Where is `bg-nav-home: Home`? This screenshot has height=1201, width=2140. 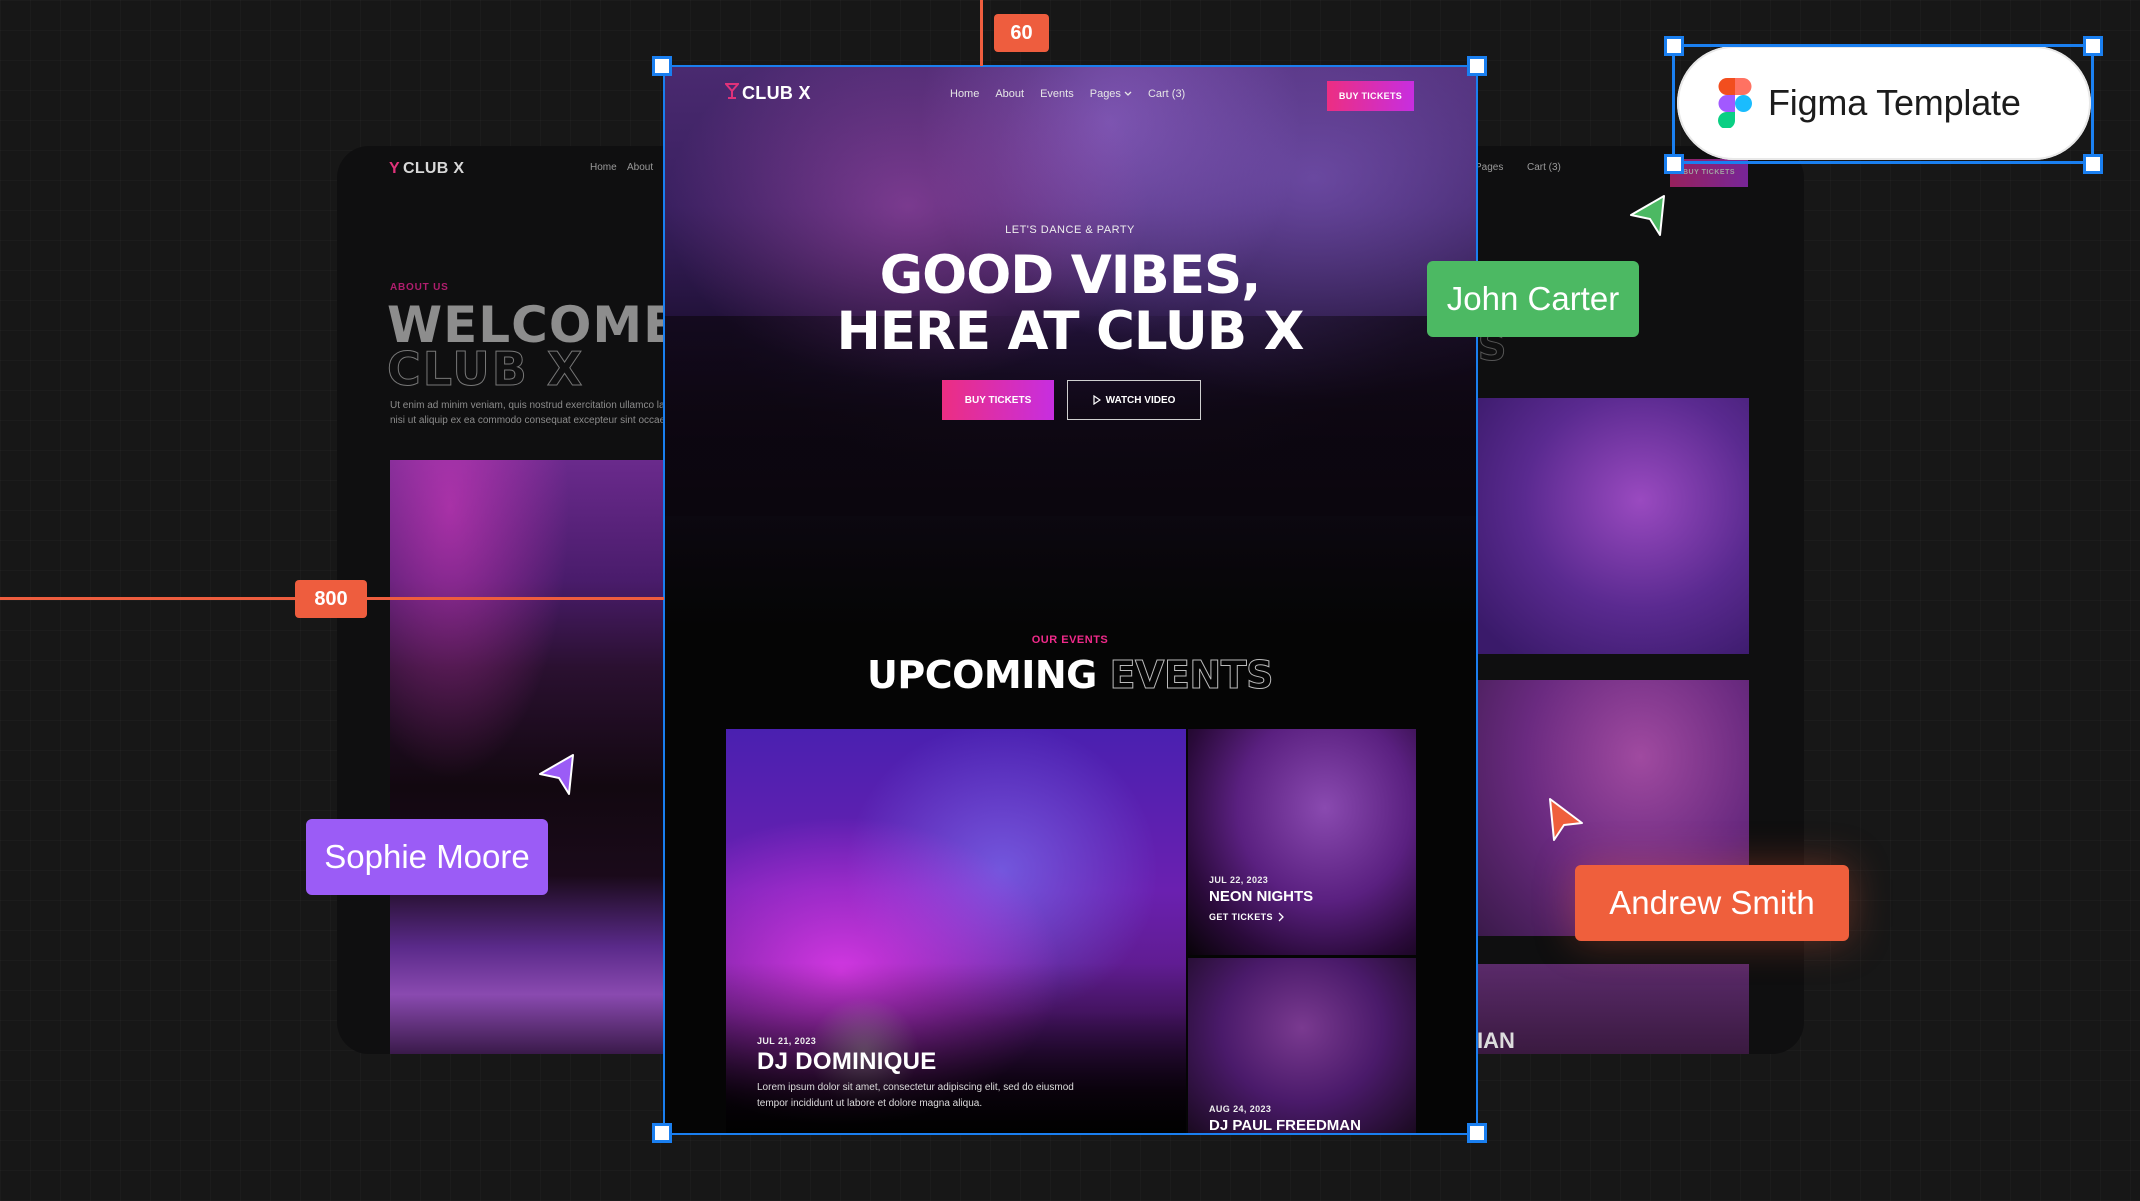 bg-nav-home: Home is located at coordinates (603, 167).